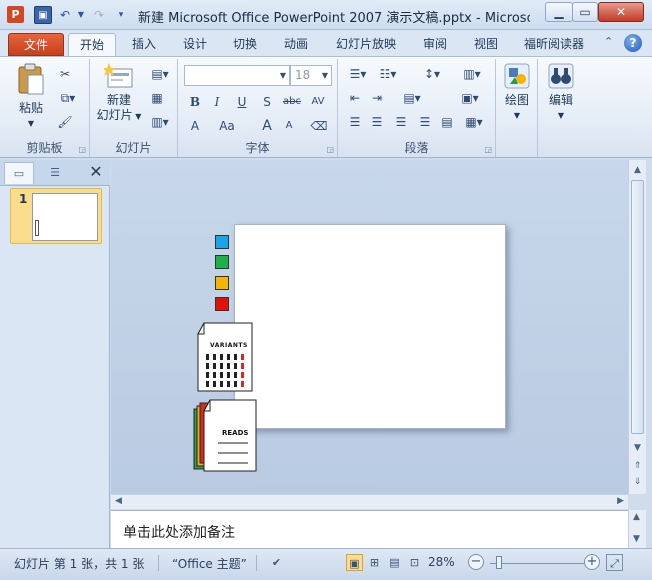 This screenshot has height=580, width=652. What do you see at coordinates (620, 501) in the screenshot?
I see `scroll-right-icon: ▶` at bounding box center [620, 501].